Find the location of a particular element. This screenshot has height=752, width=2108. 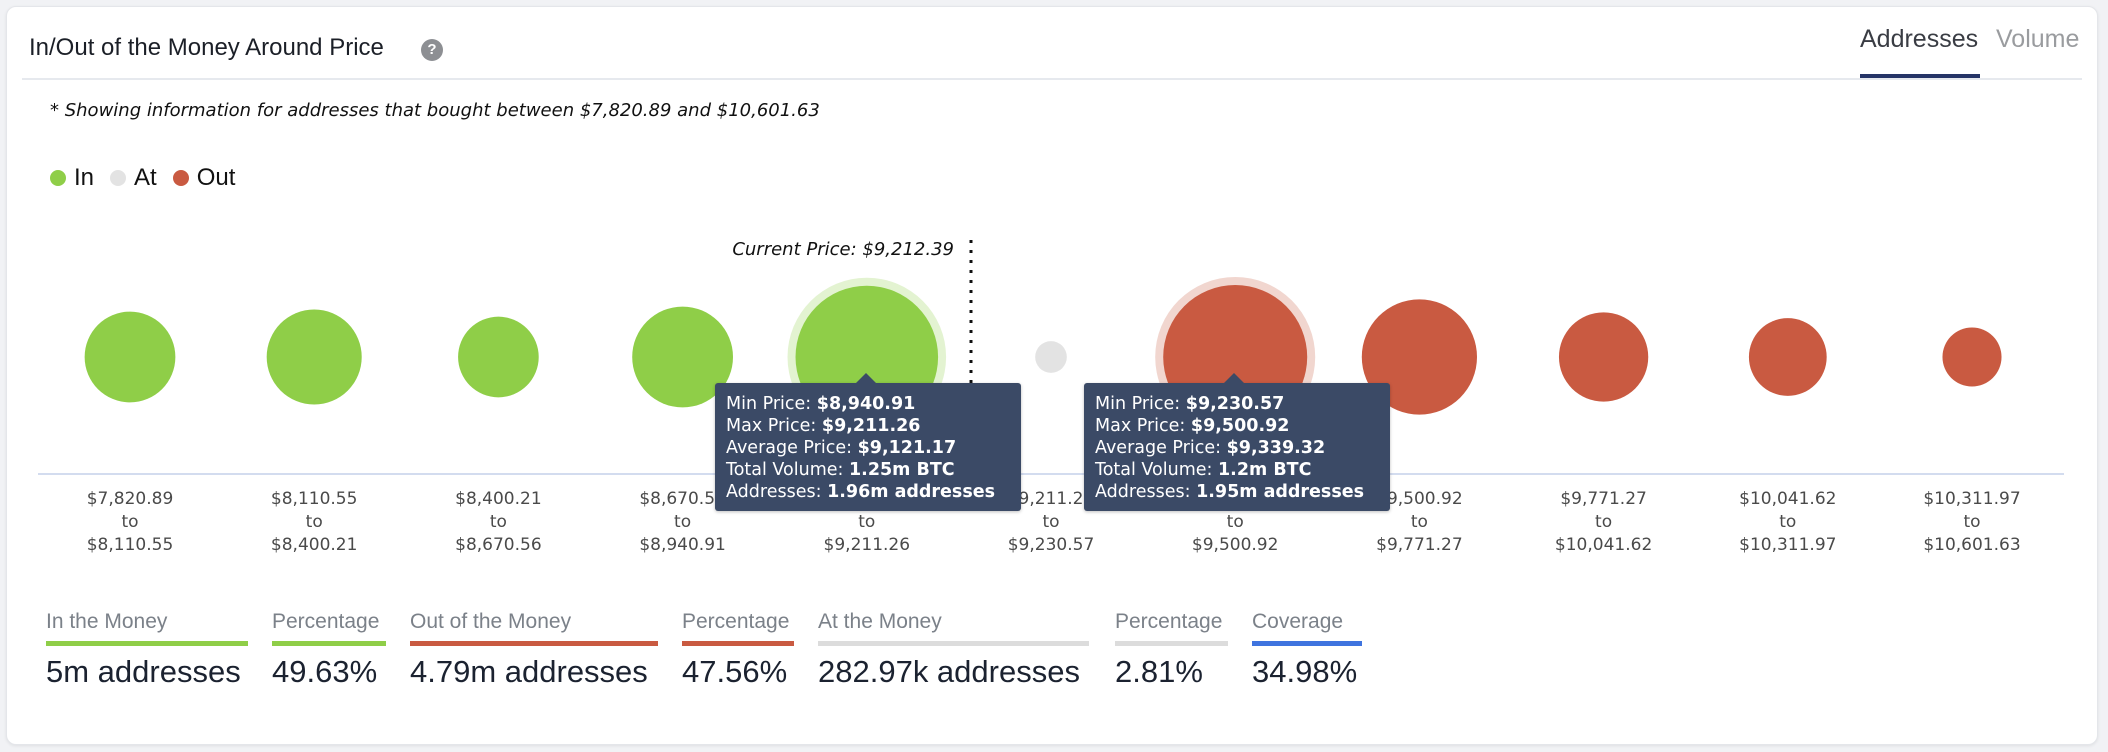

stat-out-percentage: Percentage 47.56% is located at coordinates (738, 650).